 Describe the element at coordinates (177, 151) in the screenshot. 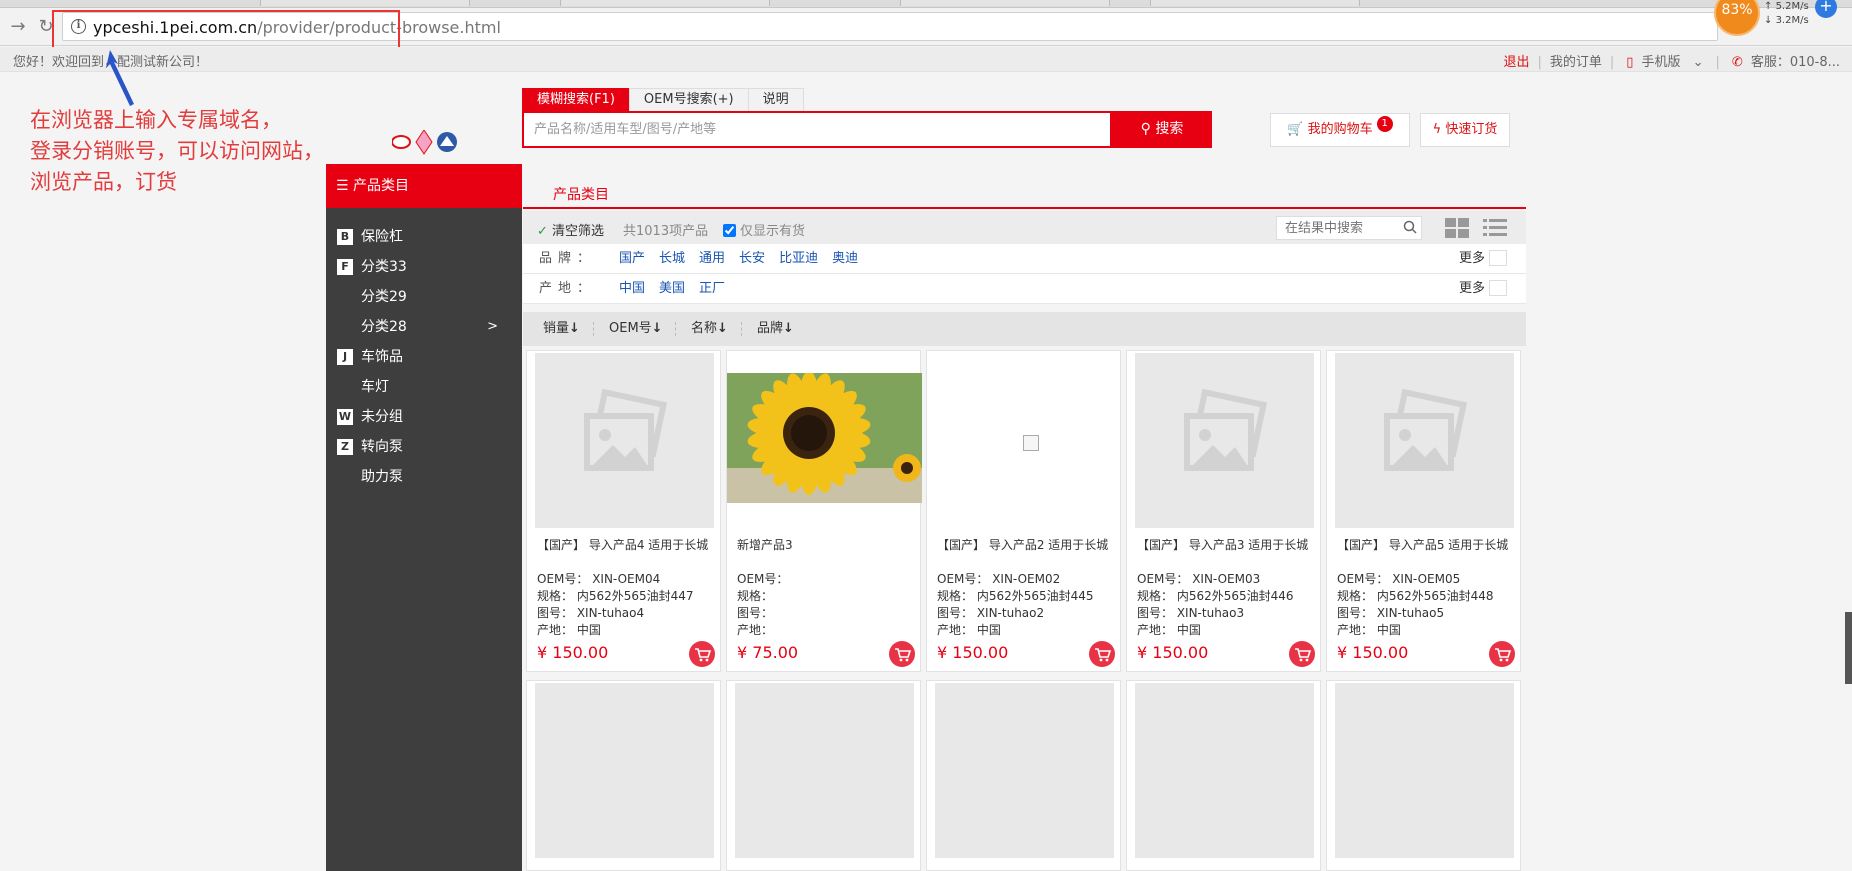

I see `annotation-line: 登录分销账号，可以访问网站，` at that location.